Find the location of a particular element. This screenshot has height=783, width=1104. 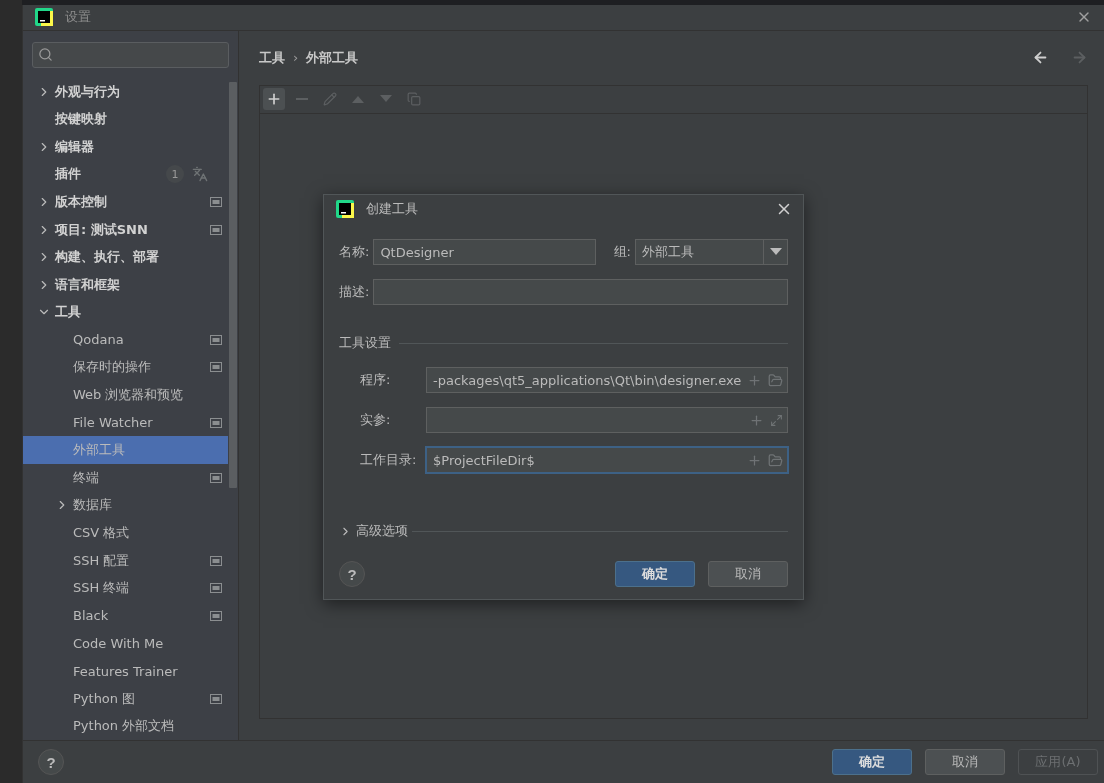

down-triangle-icon is located at coordinates (386, 99).